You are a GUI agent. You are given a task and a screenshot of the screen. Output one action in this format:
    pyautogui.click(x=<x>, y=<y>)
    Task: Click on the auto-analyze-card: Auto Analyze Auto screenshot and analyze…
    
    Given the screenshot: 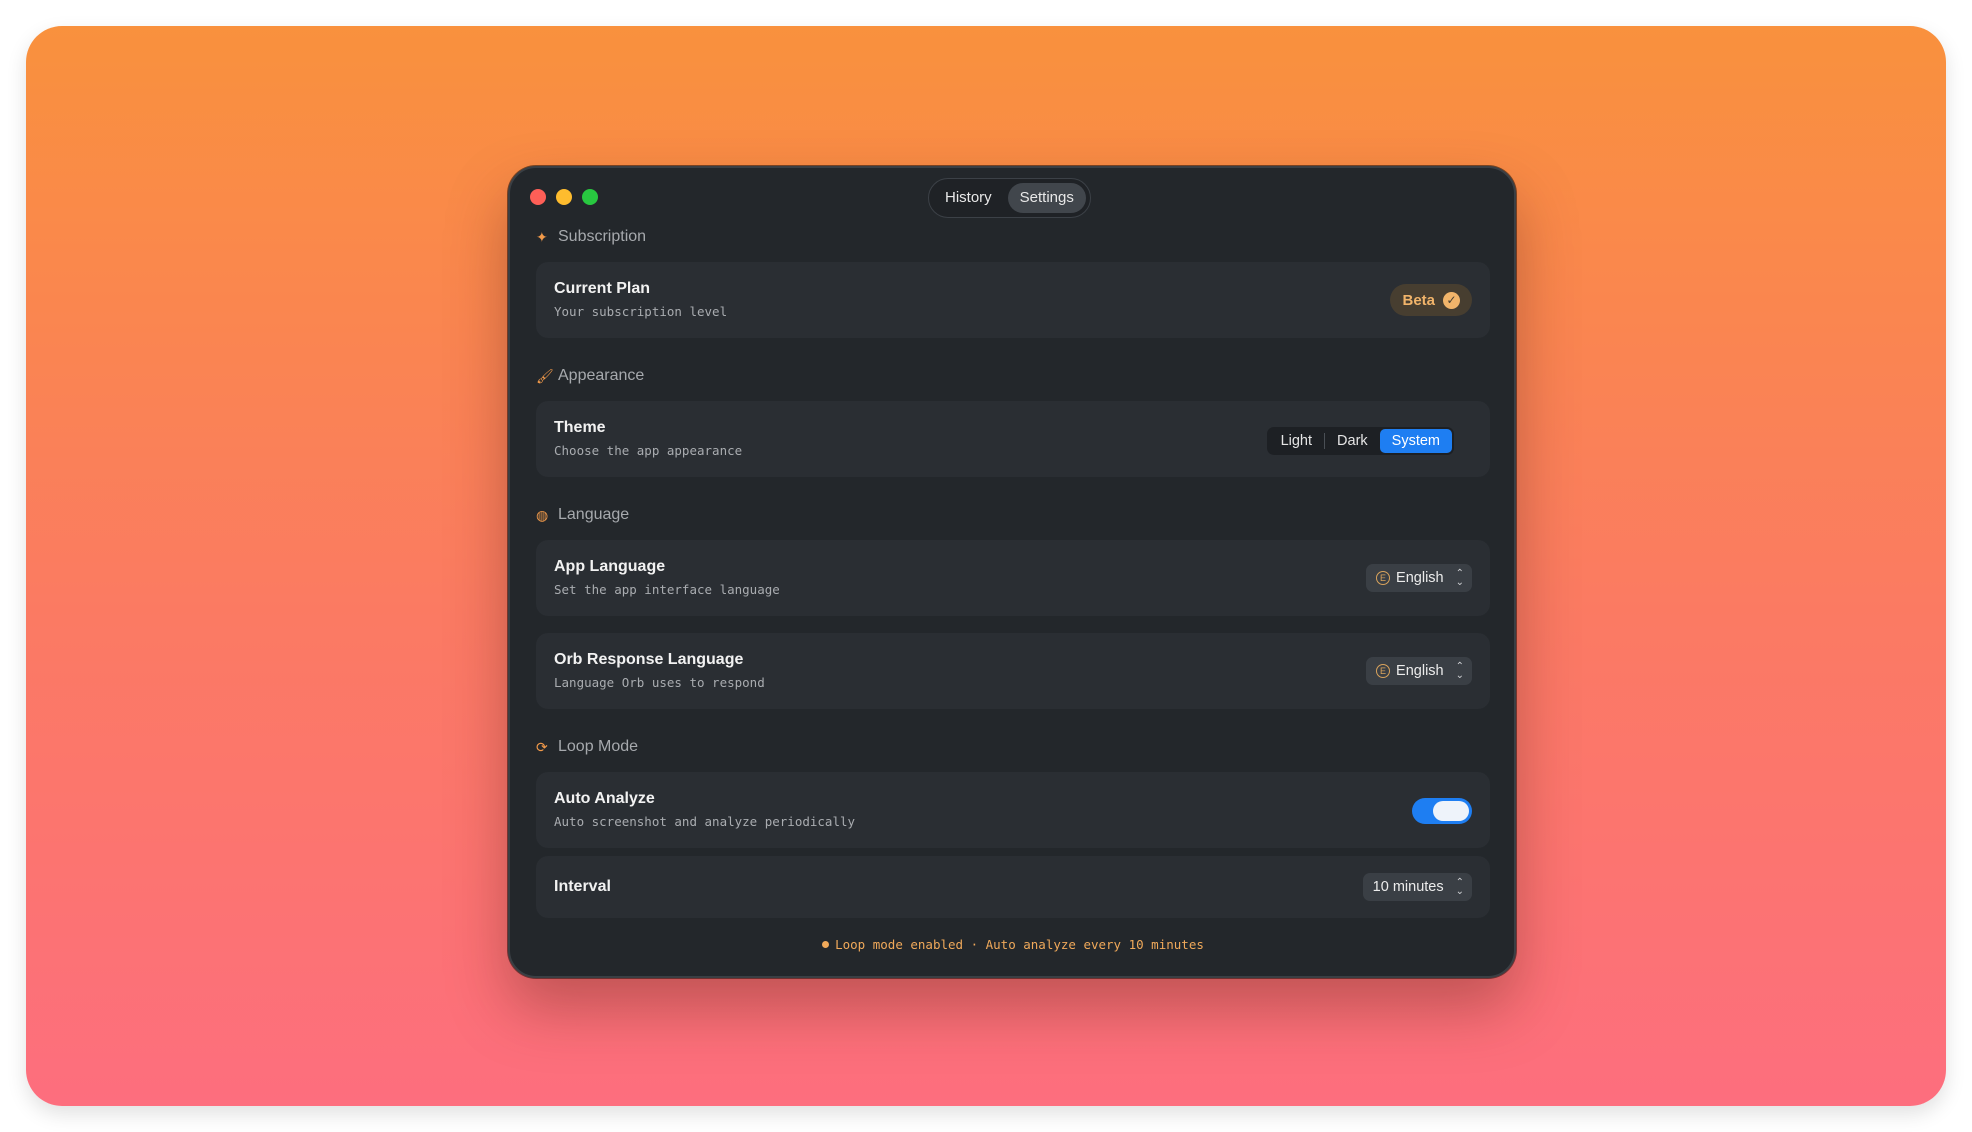 What is the action you would take?
    pyautogui.click(x=1013, y=810)
    